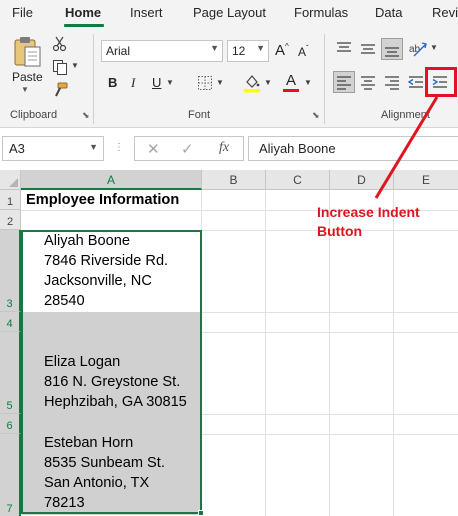  I want to click on clipboard-launcher-icon: ⬊, so click(86, 115).